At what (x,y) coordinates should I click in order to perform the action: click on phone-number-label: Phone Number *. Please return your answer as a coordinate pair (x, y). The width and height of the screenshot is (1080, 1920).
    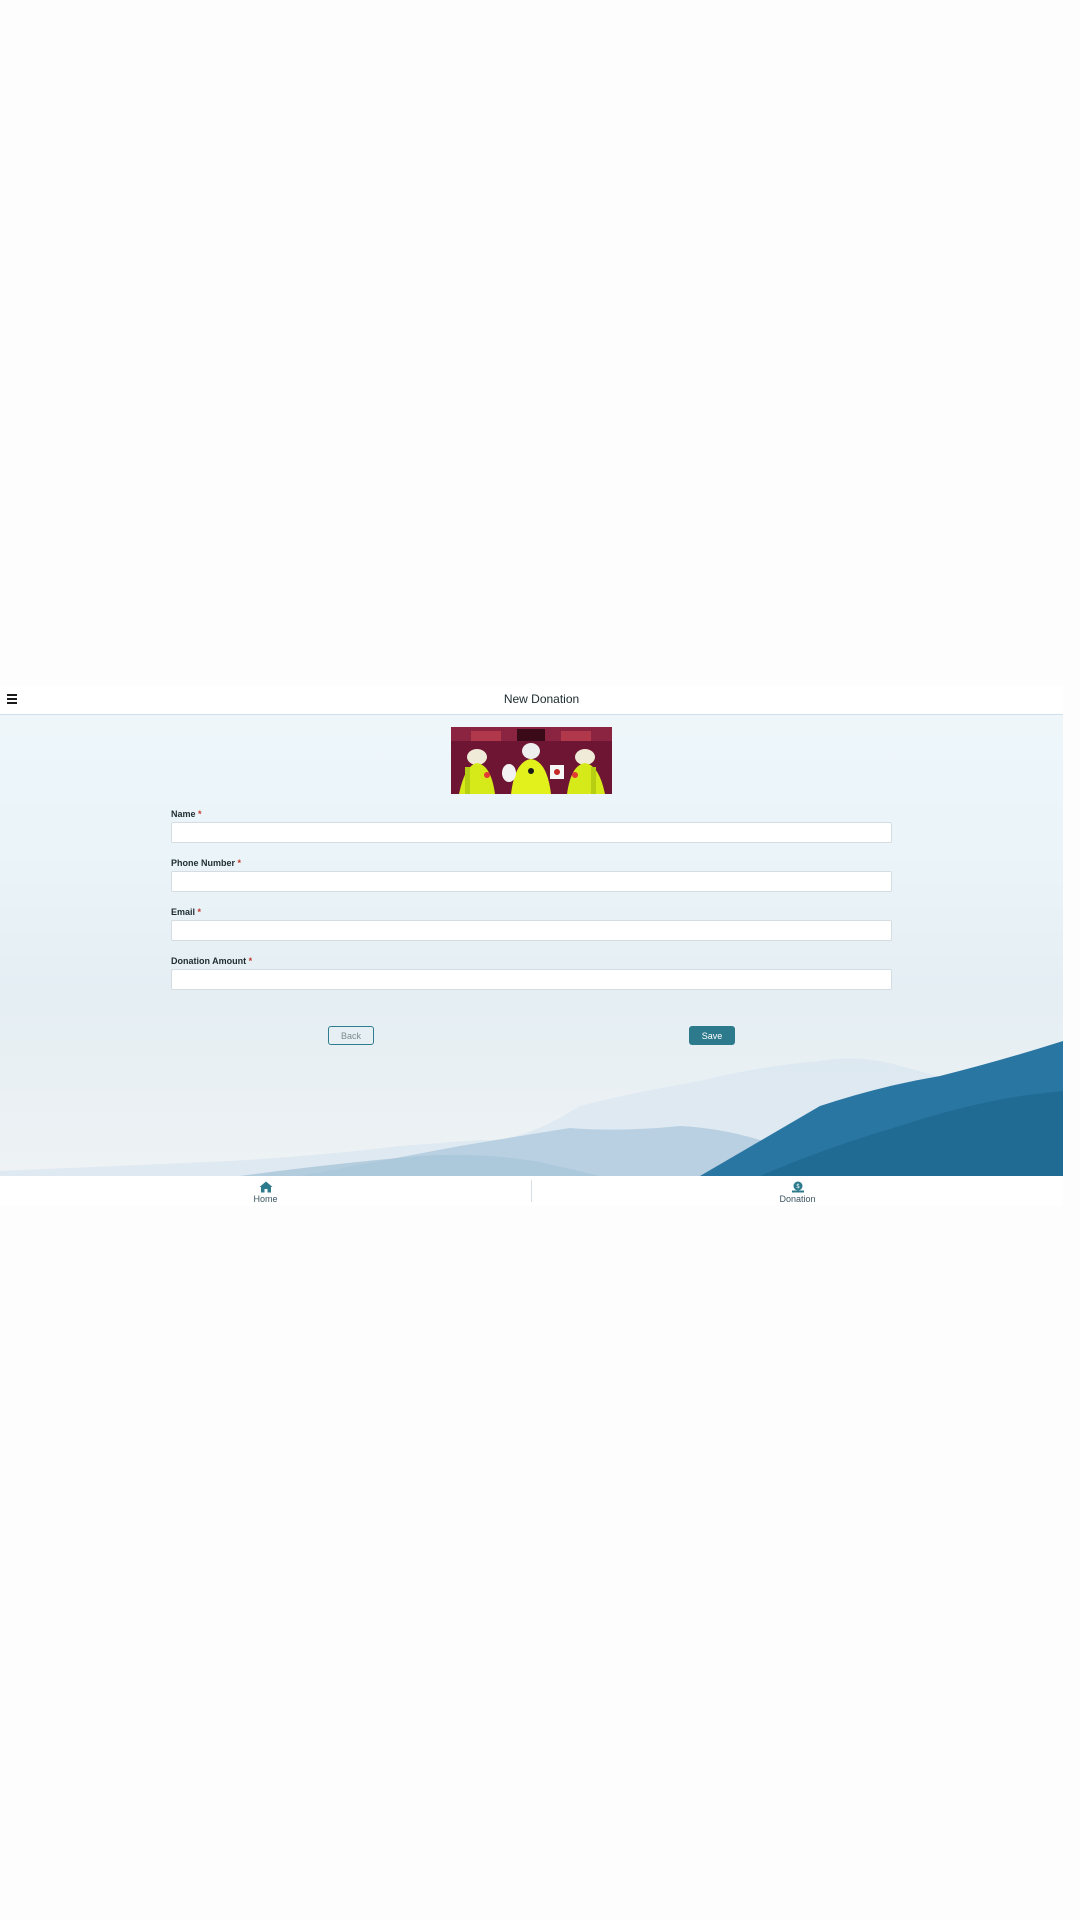
    Looking at the image, I should click on (206, 863).